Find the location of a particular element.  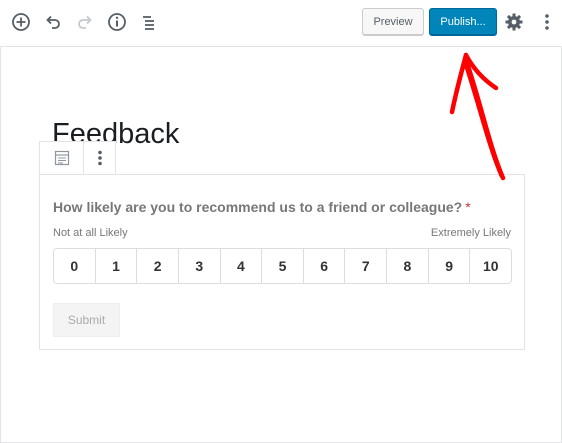

rating-option-8: 8 is located at coordinates (408, 266).